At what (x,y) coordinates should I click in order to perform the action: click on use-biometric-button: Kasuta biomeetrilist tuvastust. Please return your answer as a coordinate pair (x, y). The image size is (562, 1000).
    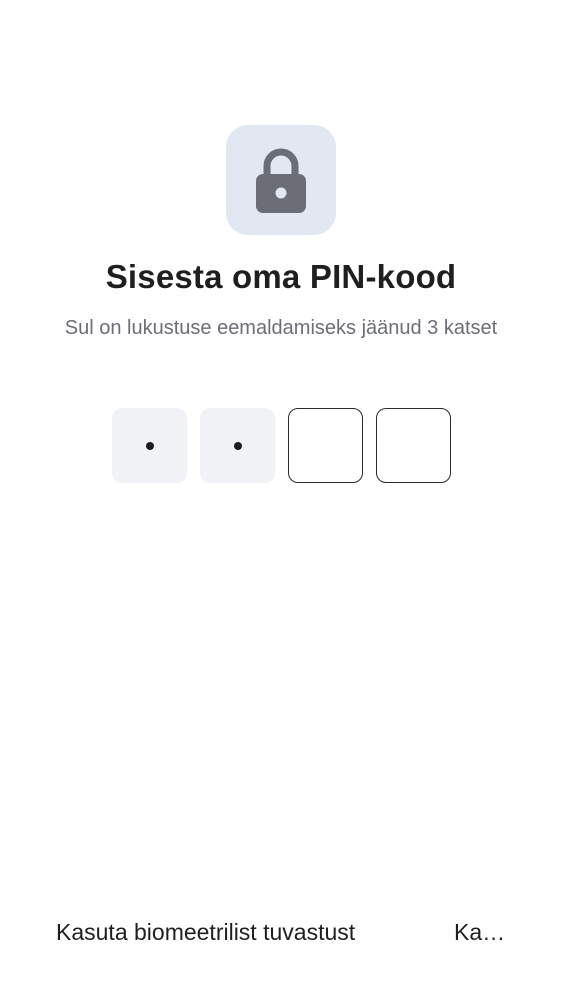
    Looking at the image, I should click on (236, 932).